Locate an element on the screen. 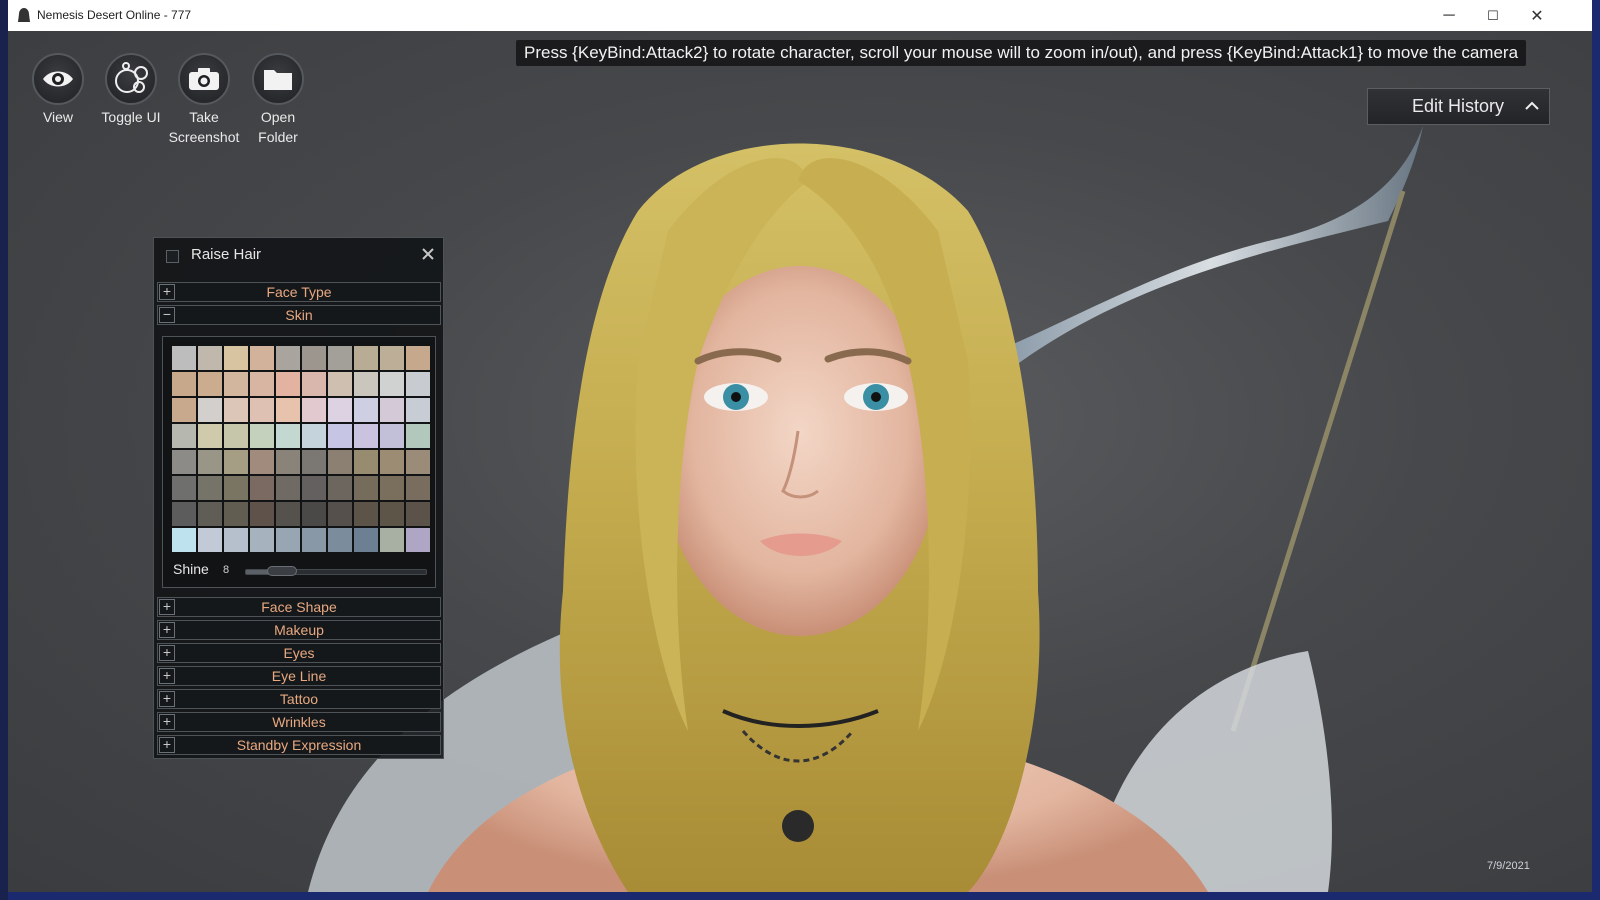 The image size is (1600, 900). take-screenshot-button: Take Screenshot is located at coordinates (204, 100).